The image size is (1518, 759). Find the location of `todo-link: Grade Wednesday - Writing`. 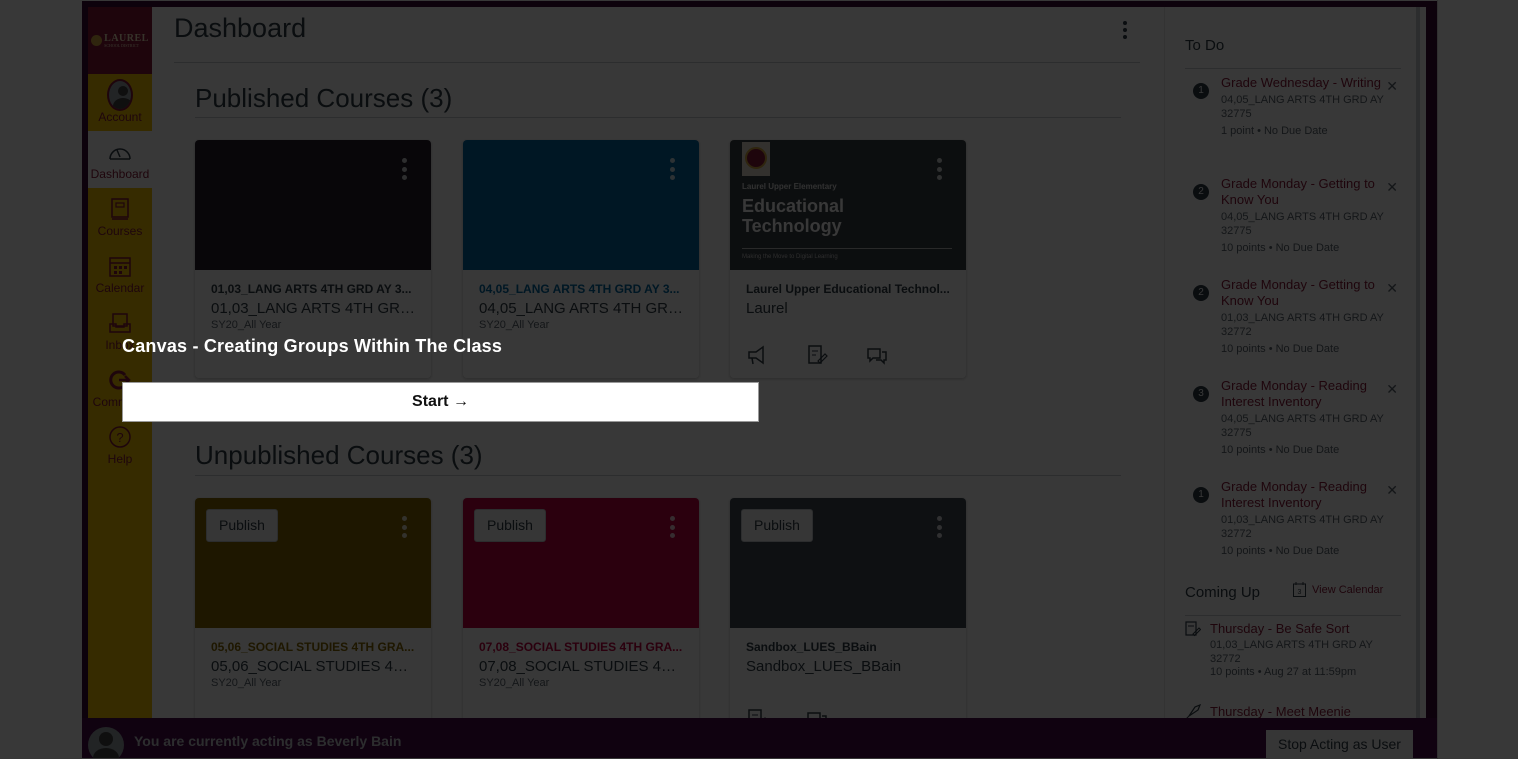

todo-link: Grade Wednesday - Writing is located at coordinates (1309, 83).